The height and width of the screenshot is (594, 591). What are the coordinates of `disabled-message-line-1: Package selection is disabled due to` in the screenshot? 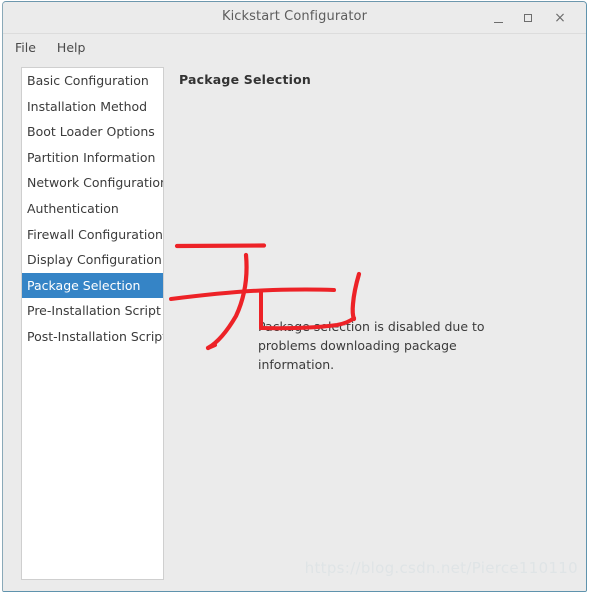 It's located at (371, 326).